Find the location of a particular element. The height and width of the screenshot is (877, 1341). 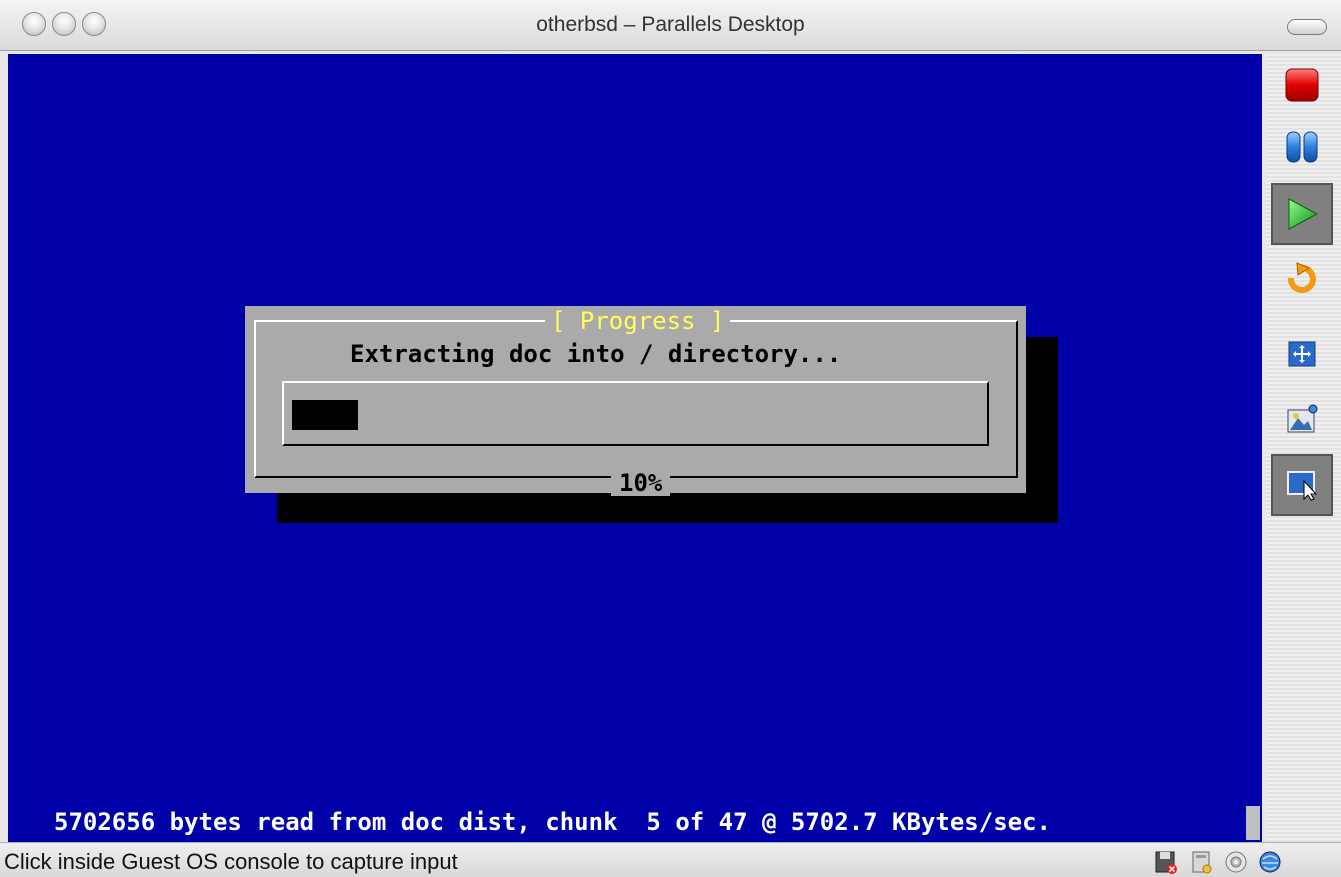

progress-gauge is located at coordinates (635, 413).